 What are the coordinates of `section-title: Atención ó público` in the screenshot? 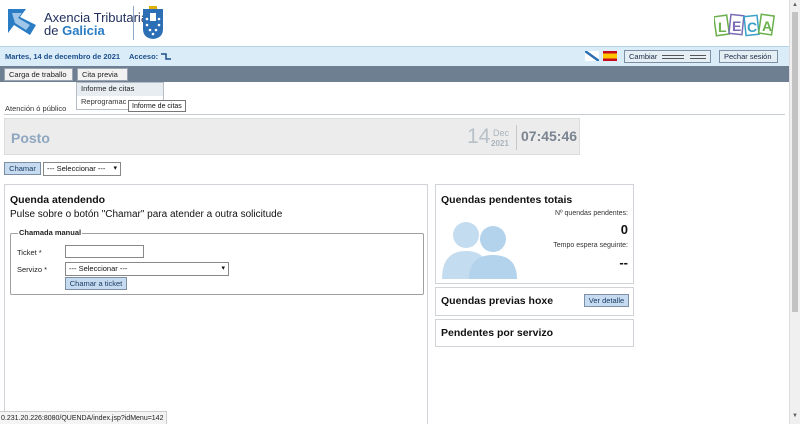 It's located at (36, 108).